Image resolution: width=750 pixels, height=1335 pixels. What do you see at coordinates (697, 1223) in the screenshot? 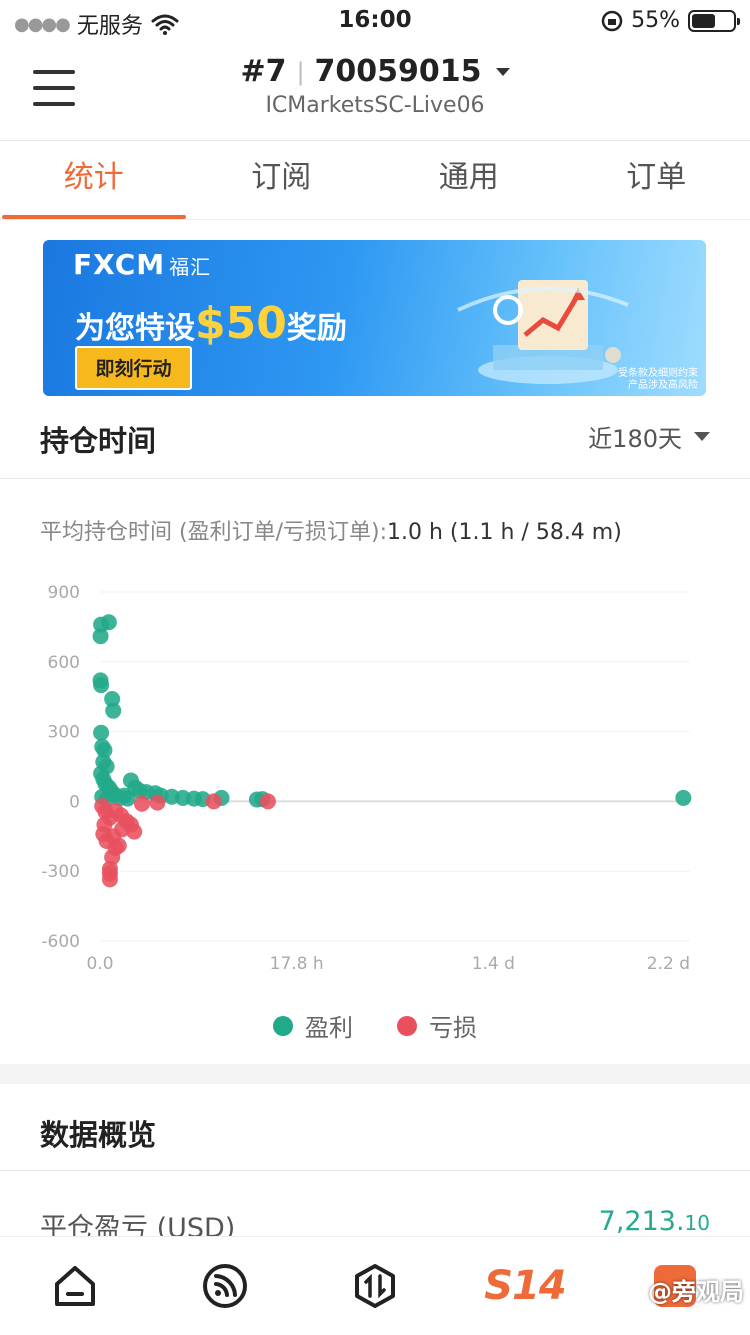
I see `pnl-decimal: 10` at bounding box center [697, 1223].